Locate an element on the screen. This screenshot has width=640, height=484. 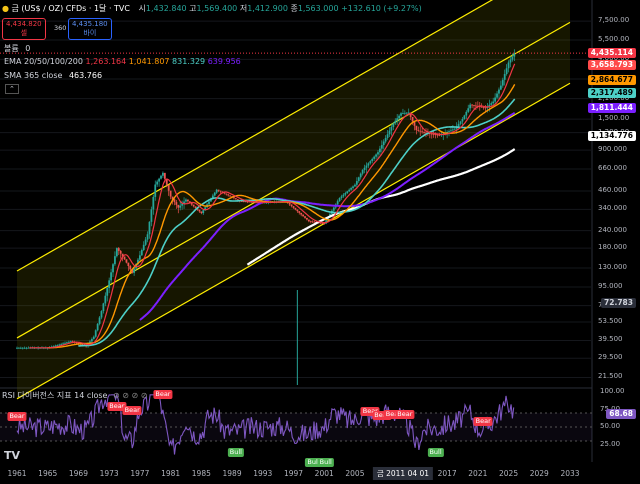
sma-legend: SMA 365 close 463.766 is located at coordinates (53, 75).